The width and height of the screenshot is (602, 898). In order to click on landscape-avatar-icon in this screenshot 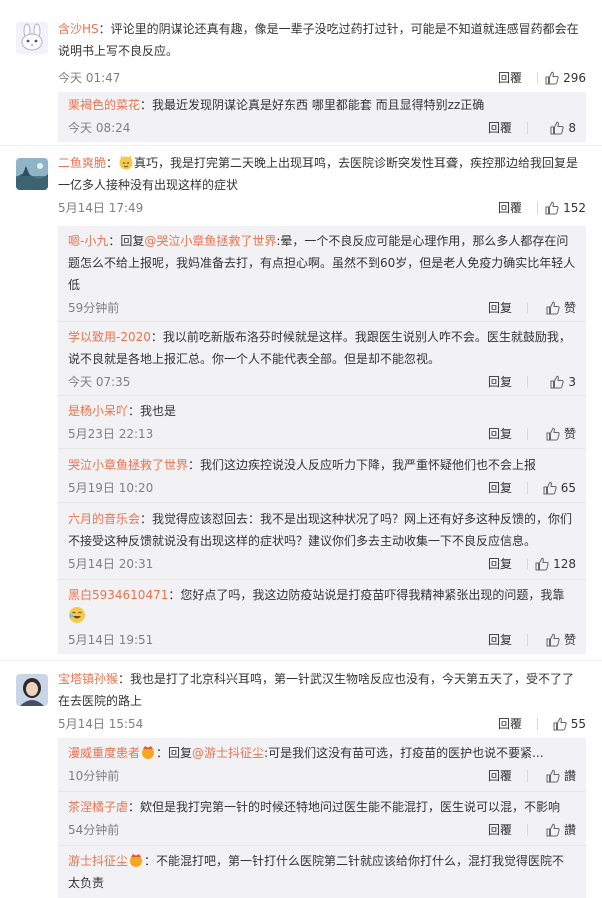, I will do `click(32, 174)`.